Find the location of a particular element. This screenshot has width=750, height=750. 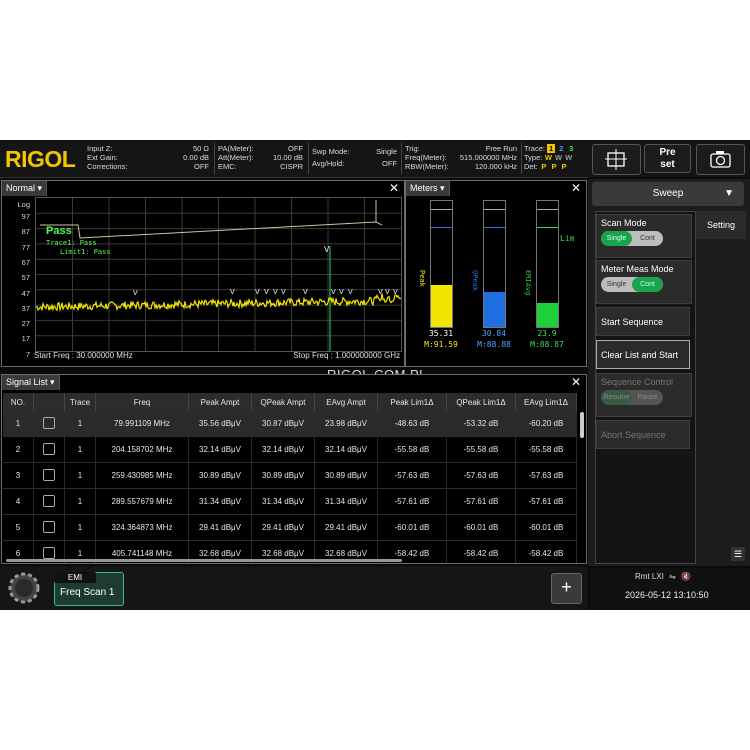

table-cell: 259.430985 MHz is located at coordinates (142, 475).